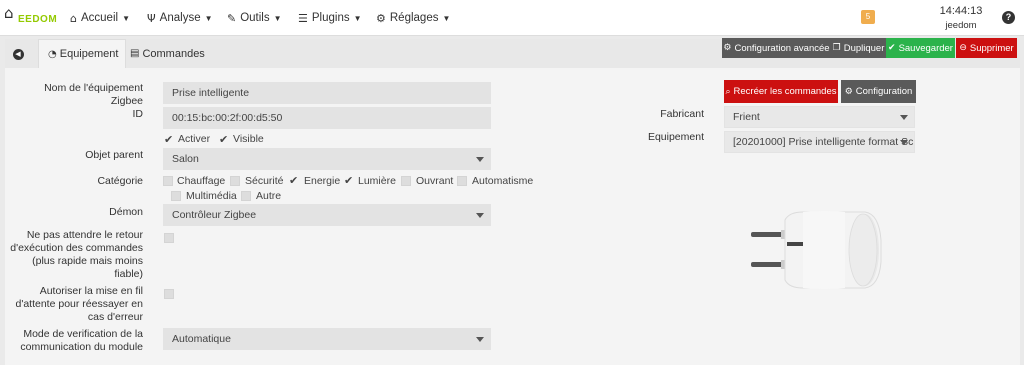 The image size is (1024, 365). I want to click on verif-select: Automatique, so click(327, 339).